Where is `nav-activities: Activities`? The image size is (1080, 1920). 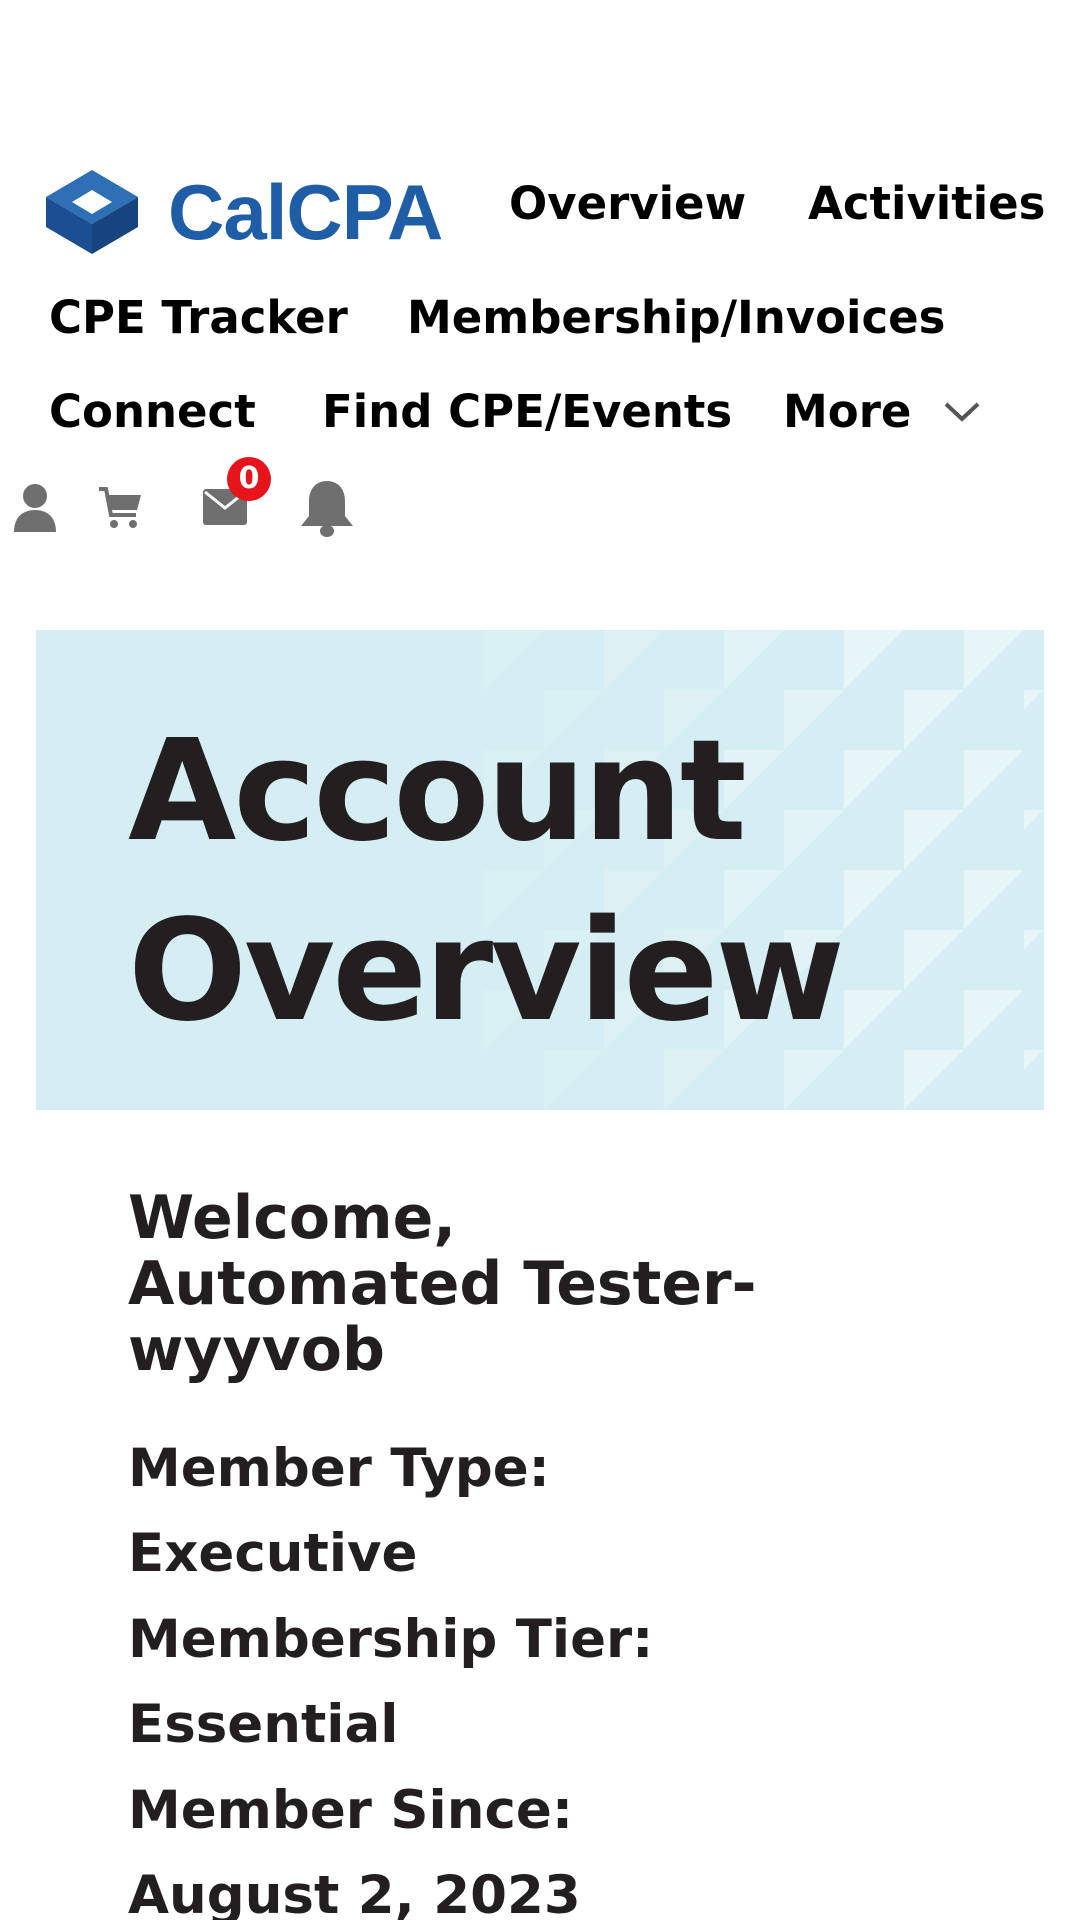
nav-activities: Activities is located at coordinates (926, 203).